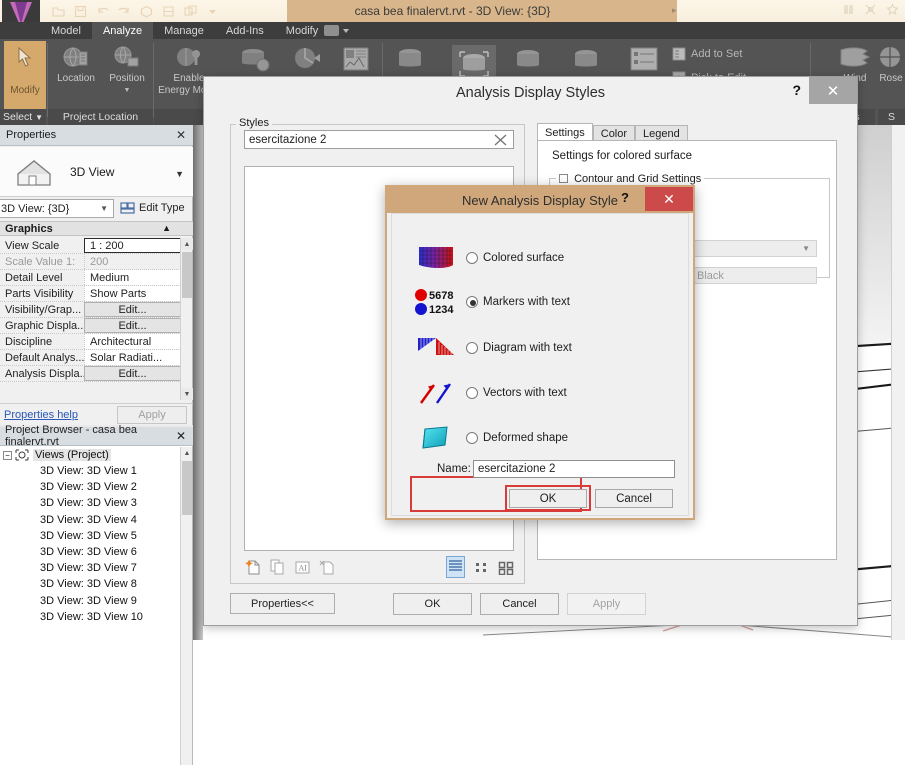  What do you see at coordinates (753, 275) in the screenshot?
I see `color-value-field: Black` at bounding box center [753, 275].